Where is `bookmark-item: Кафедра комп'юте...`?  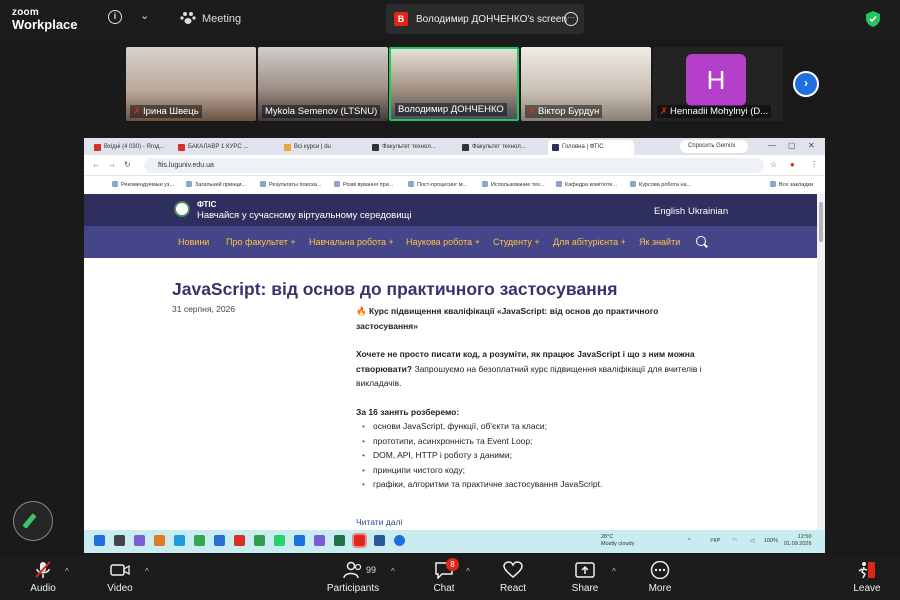 bookmark-item: Кафедра комп'юте... is located at coordinates (586, 184).